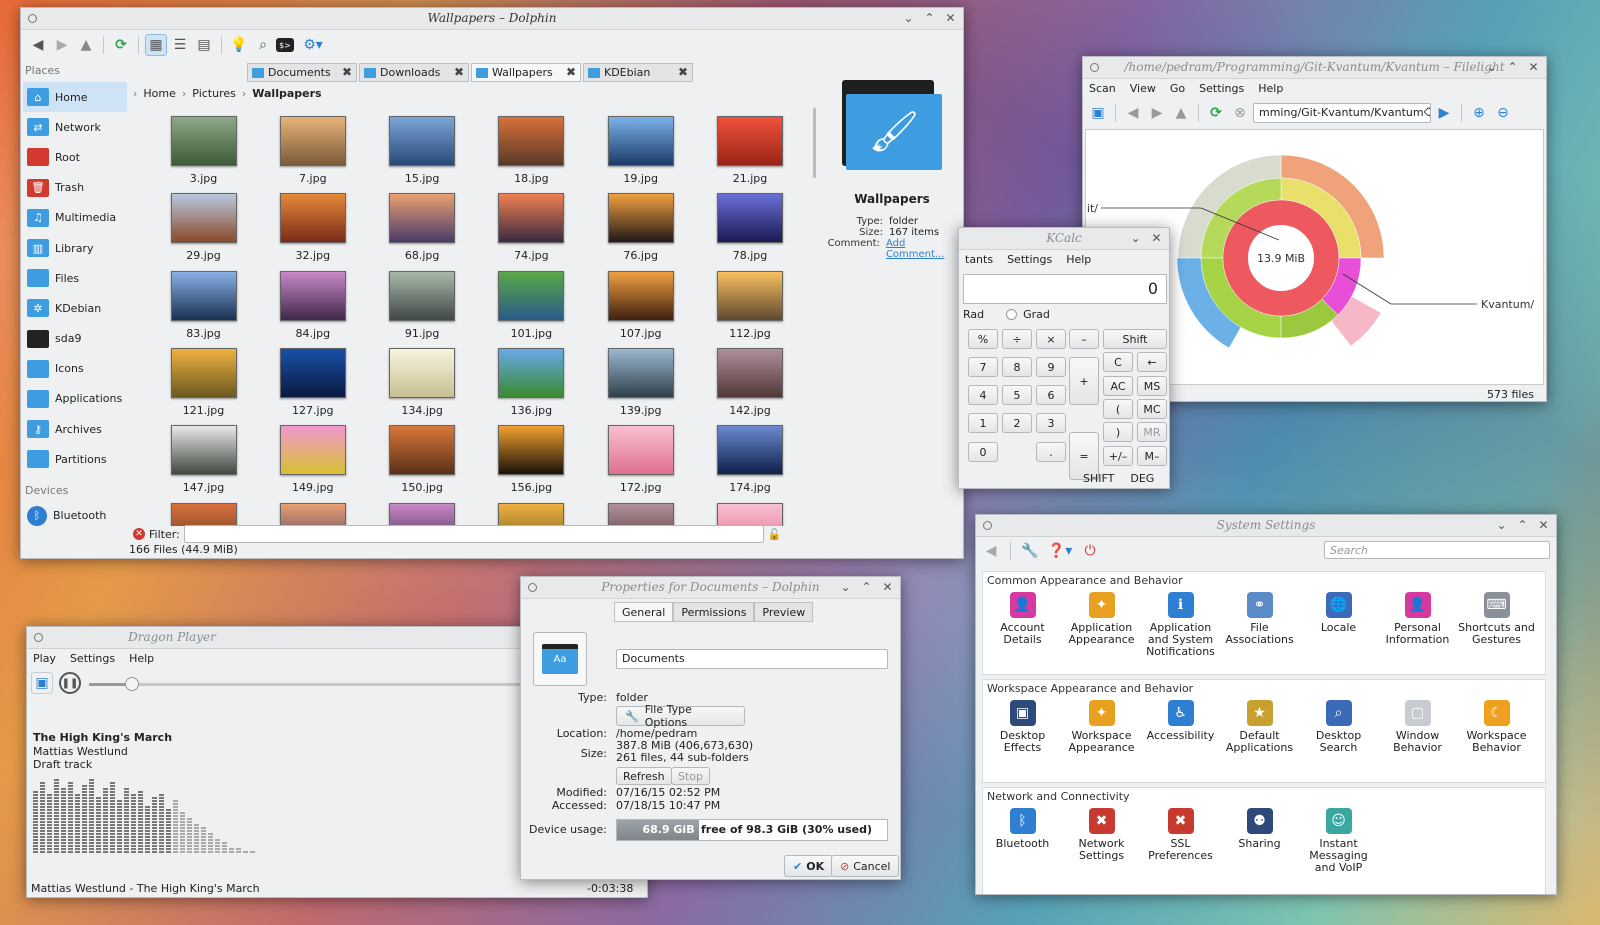  Describe the element at coordinates (1051, 339) in the screenshot. I see `calc-key: ×` at that location.